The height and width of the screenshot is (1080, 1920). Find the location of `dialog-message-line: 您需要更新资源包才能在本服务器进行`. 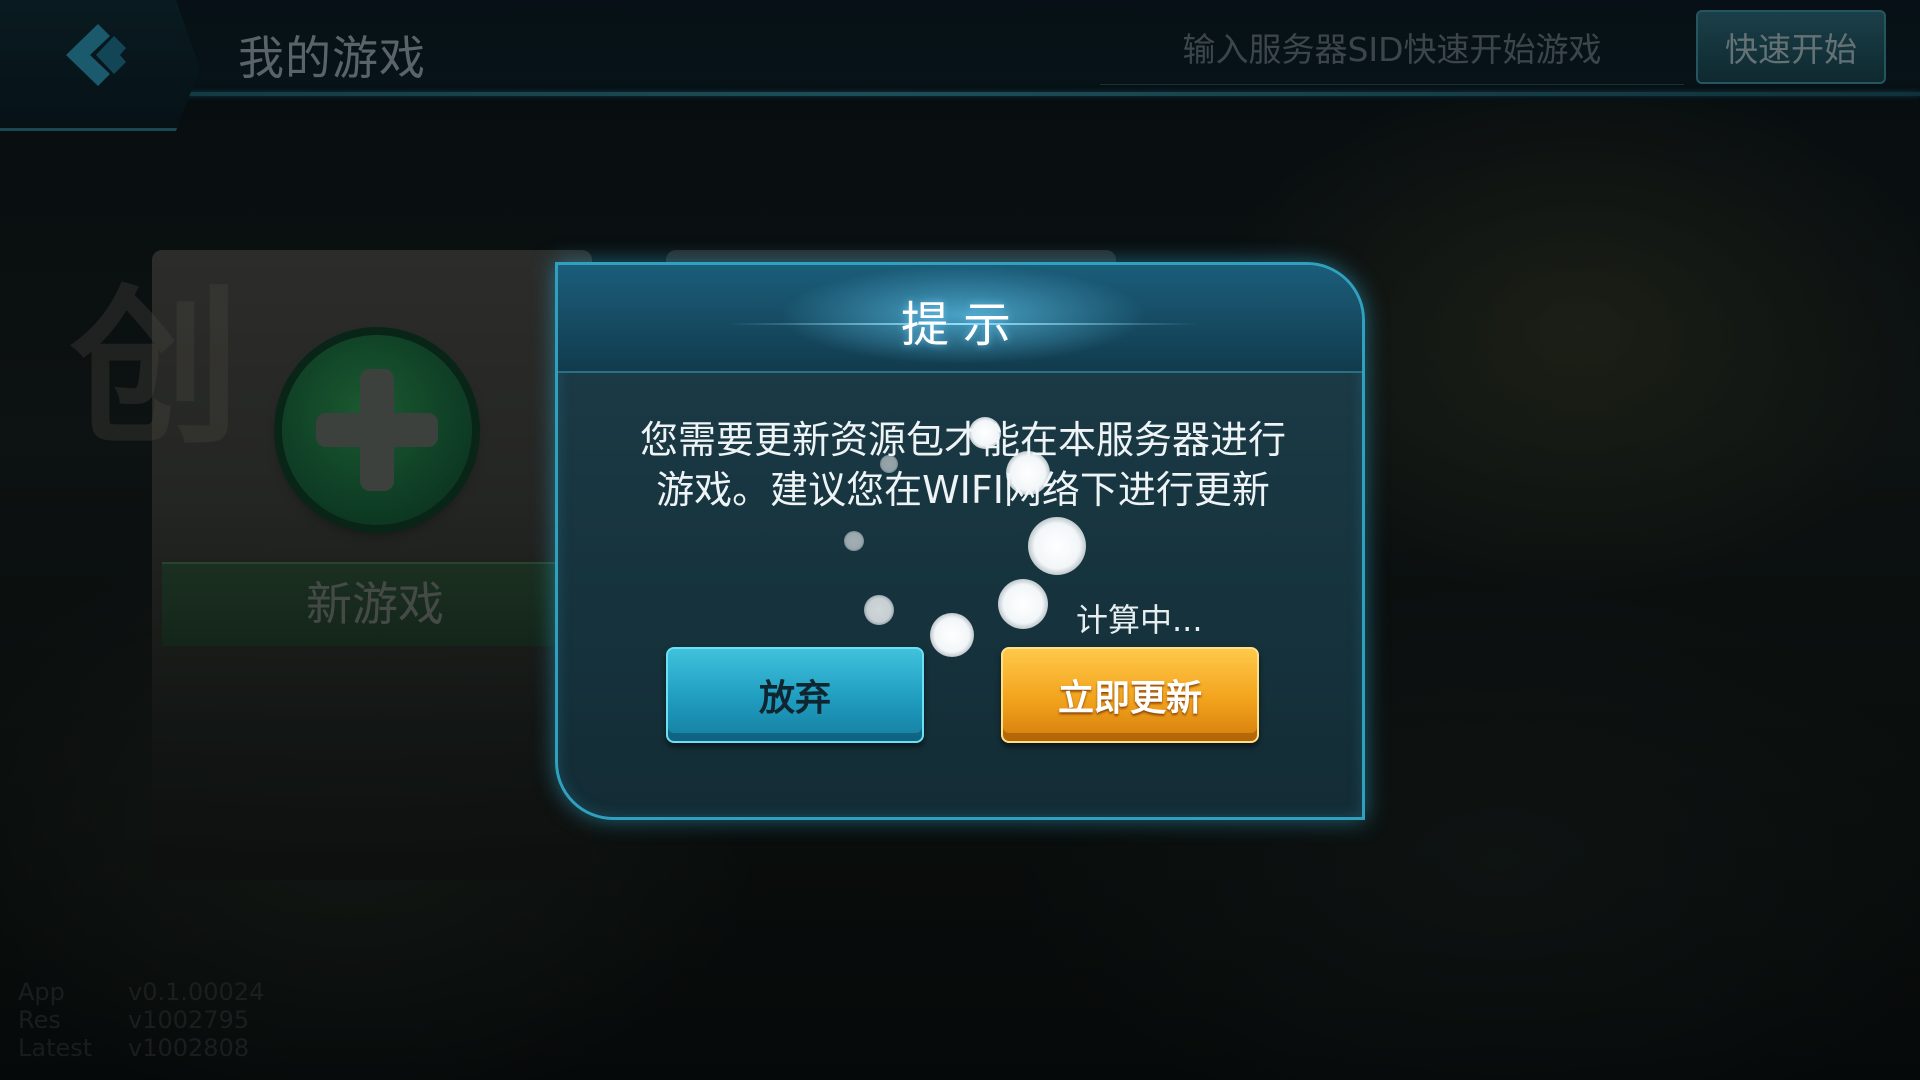

dialog-message-line: 您需要更新资源包才能在本服务器进行 is located at coordinates (962, 440).